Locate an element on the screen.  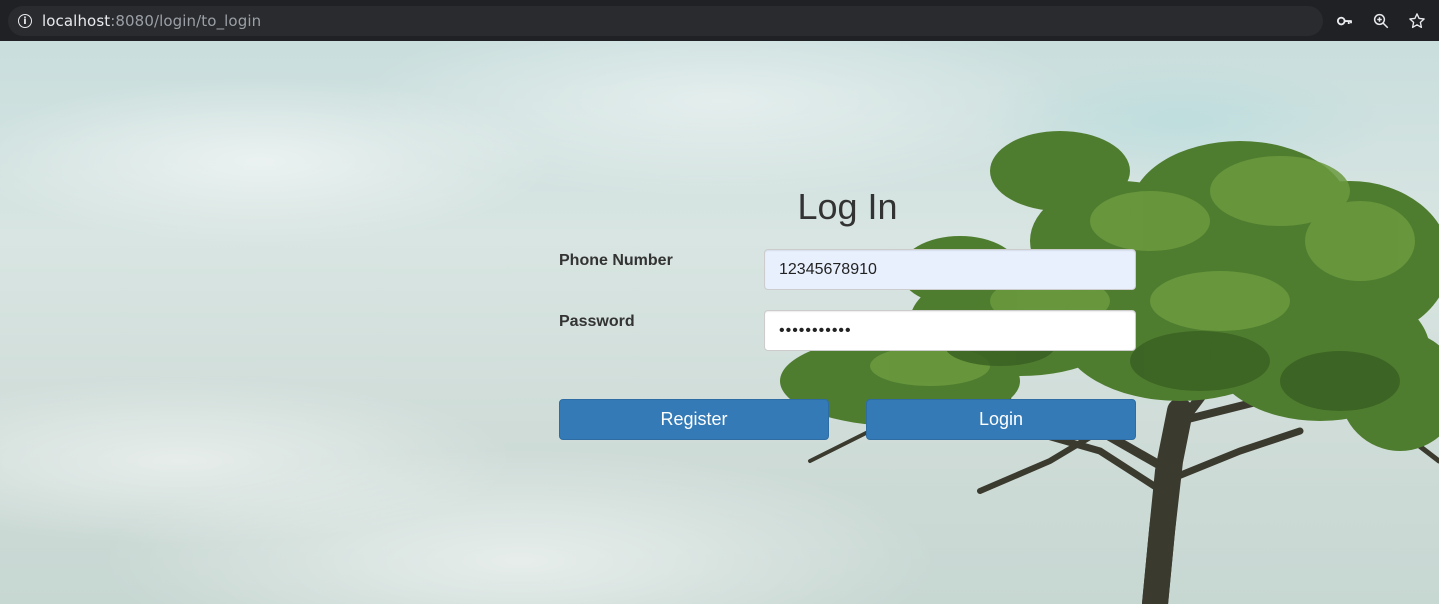
url-path: :8080/login/to_login is located at coordinates (186, 20).